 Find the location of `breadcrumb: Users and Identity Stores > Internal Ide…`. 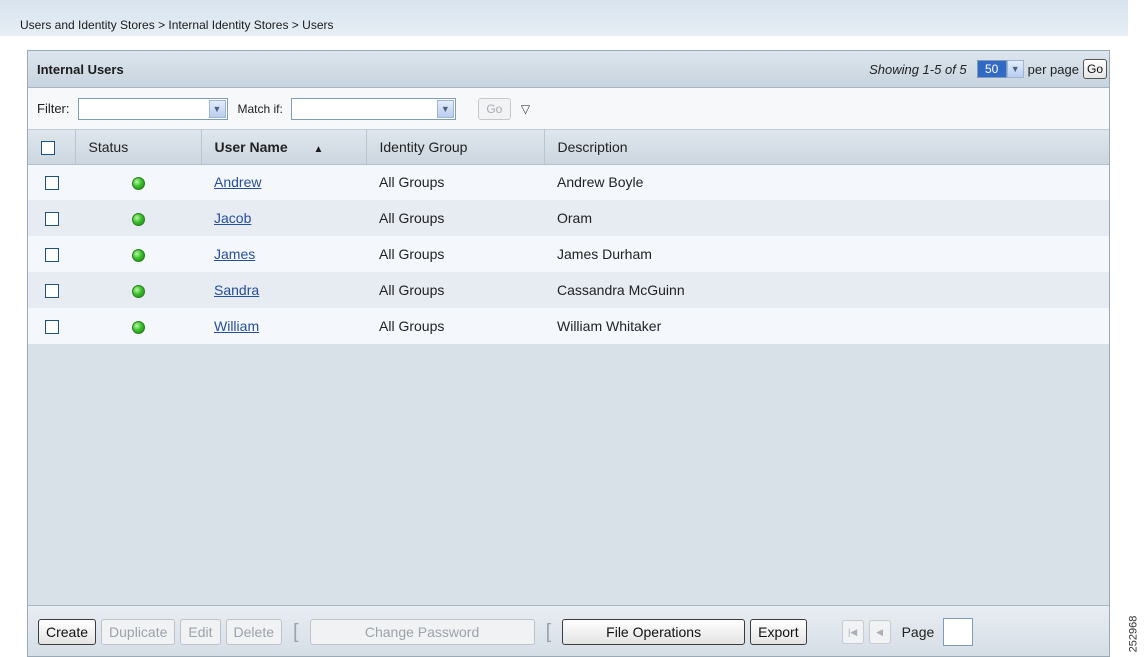

breadcrumb: Users and Identity Stores > Internal Ide… is located at coordinates (564, 18).